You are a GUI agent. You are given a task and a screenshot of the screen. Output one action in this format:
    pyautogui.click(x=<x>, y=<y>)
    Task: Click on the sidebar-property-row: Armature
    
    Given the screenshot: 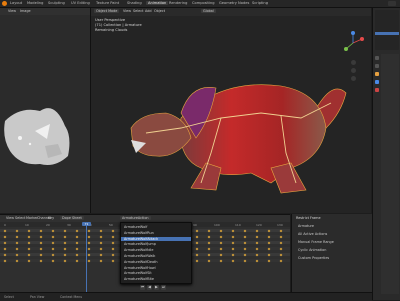 What is the action you would take?
    pyautogui.click(x=306, y=226)
    